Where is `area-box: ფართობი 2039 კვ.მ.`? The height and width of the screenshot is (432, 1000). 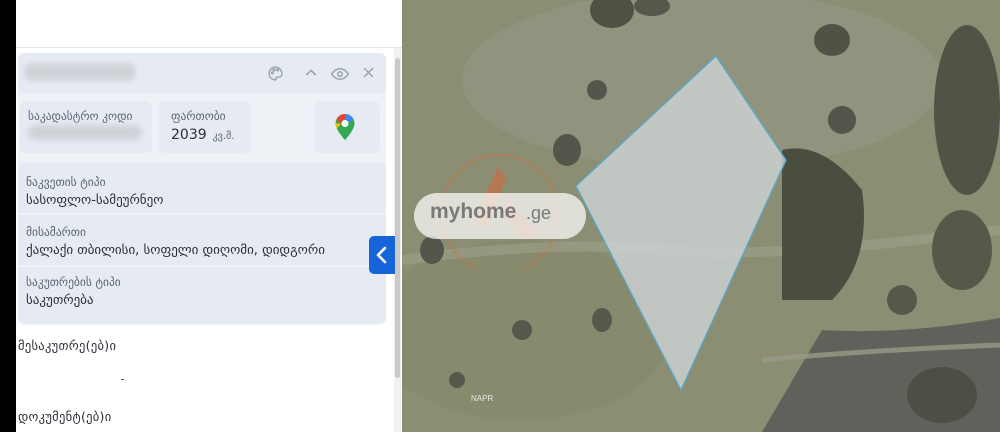 area-box: ფართობი 2039 კვ.მ. is located at coordinates (205, 127).